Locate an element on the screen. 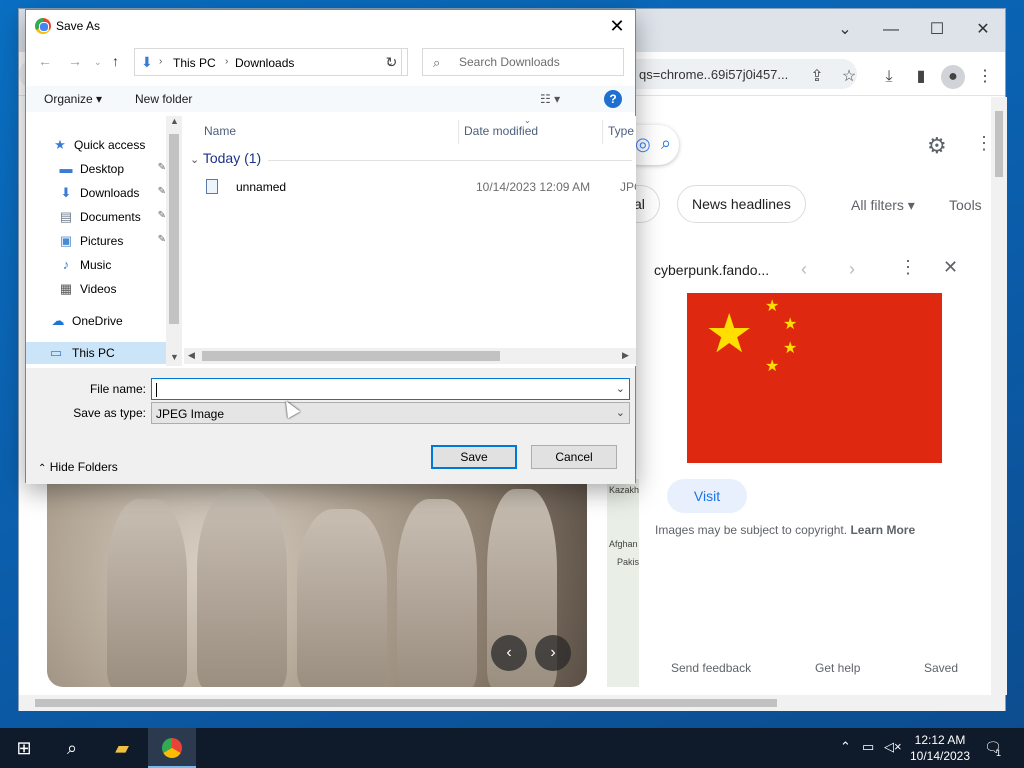 The width and height of the screenshot is (1024, 768). scroll-up-icon: ▲ is located at coordinates (174, 121).